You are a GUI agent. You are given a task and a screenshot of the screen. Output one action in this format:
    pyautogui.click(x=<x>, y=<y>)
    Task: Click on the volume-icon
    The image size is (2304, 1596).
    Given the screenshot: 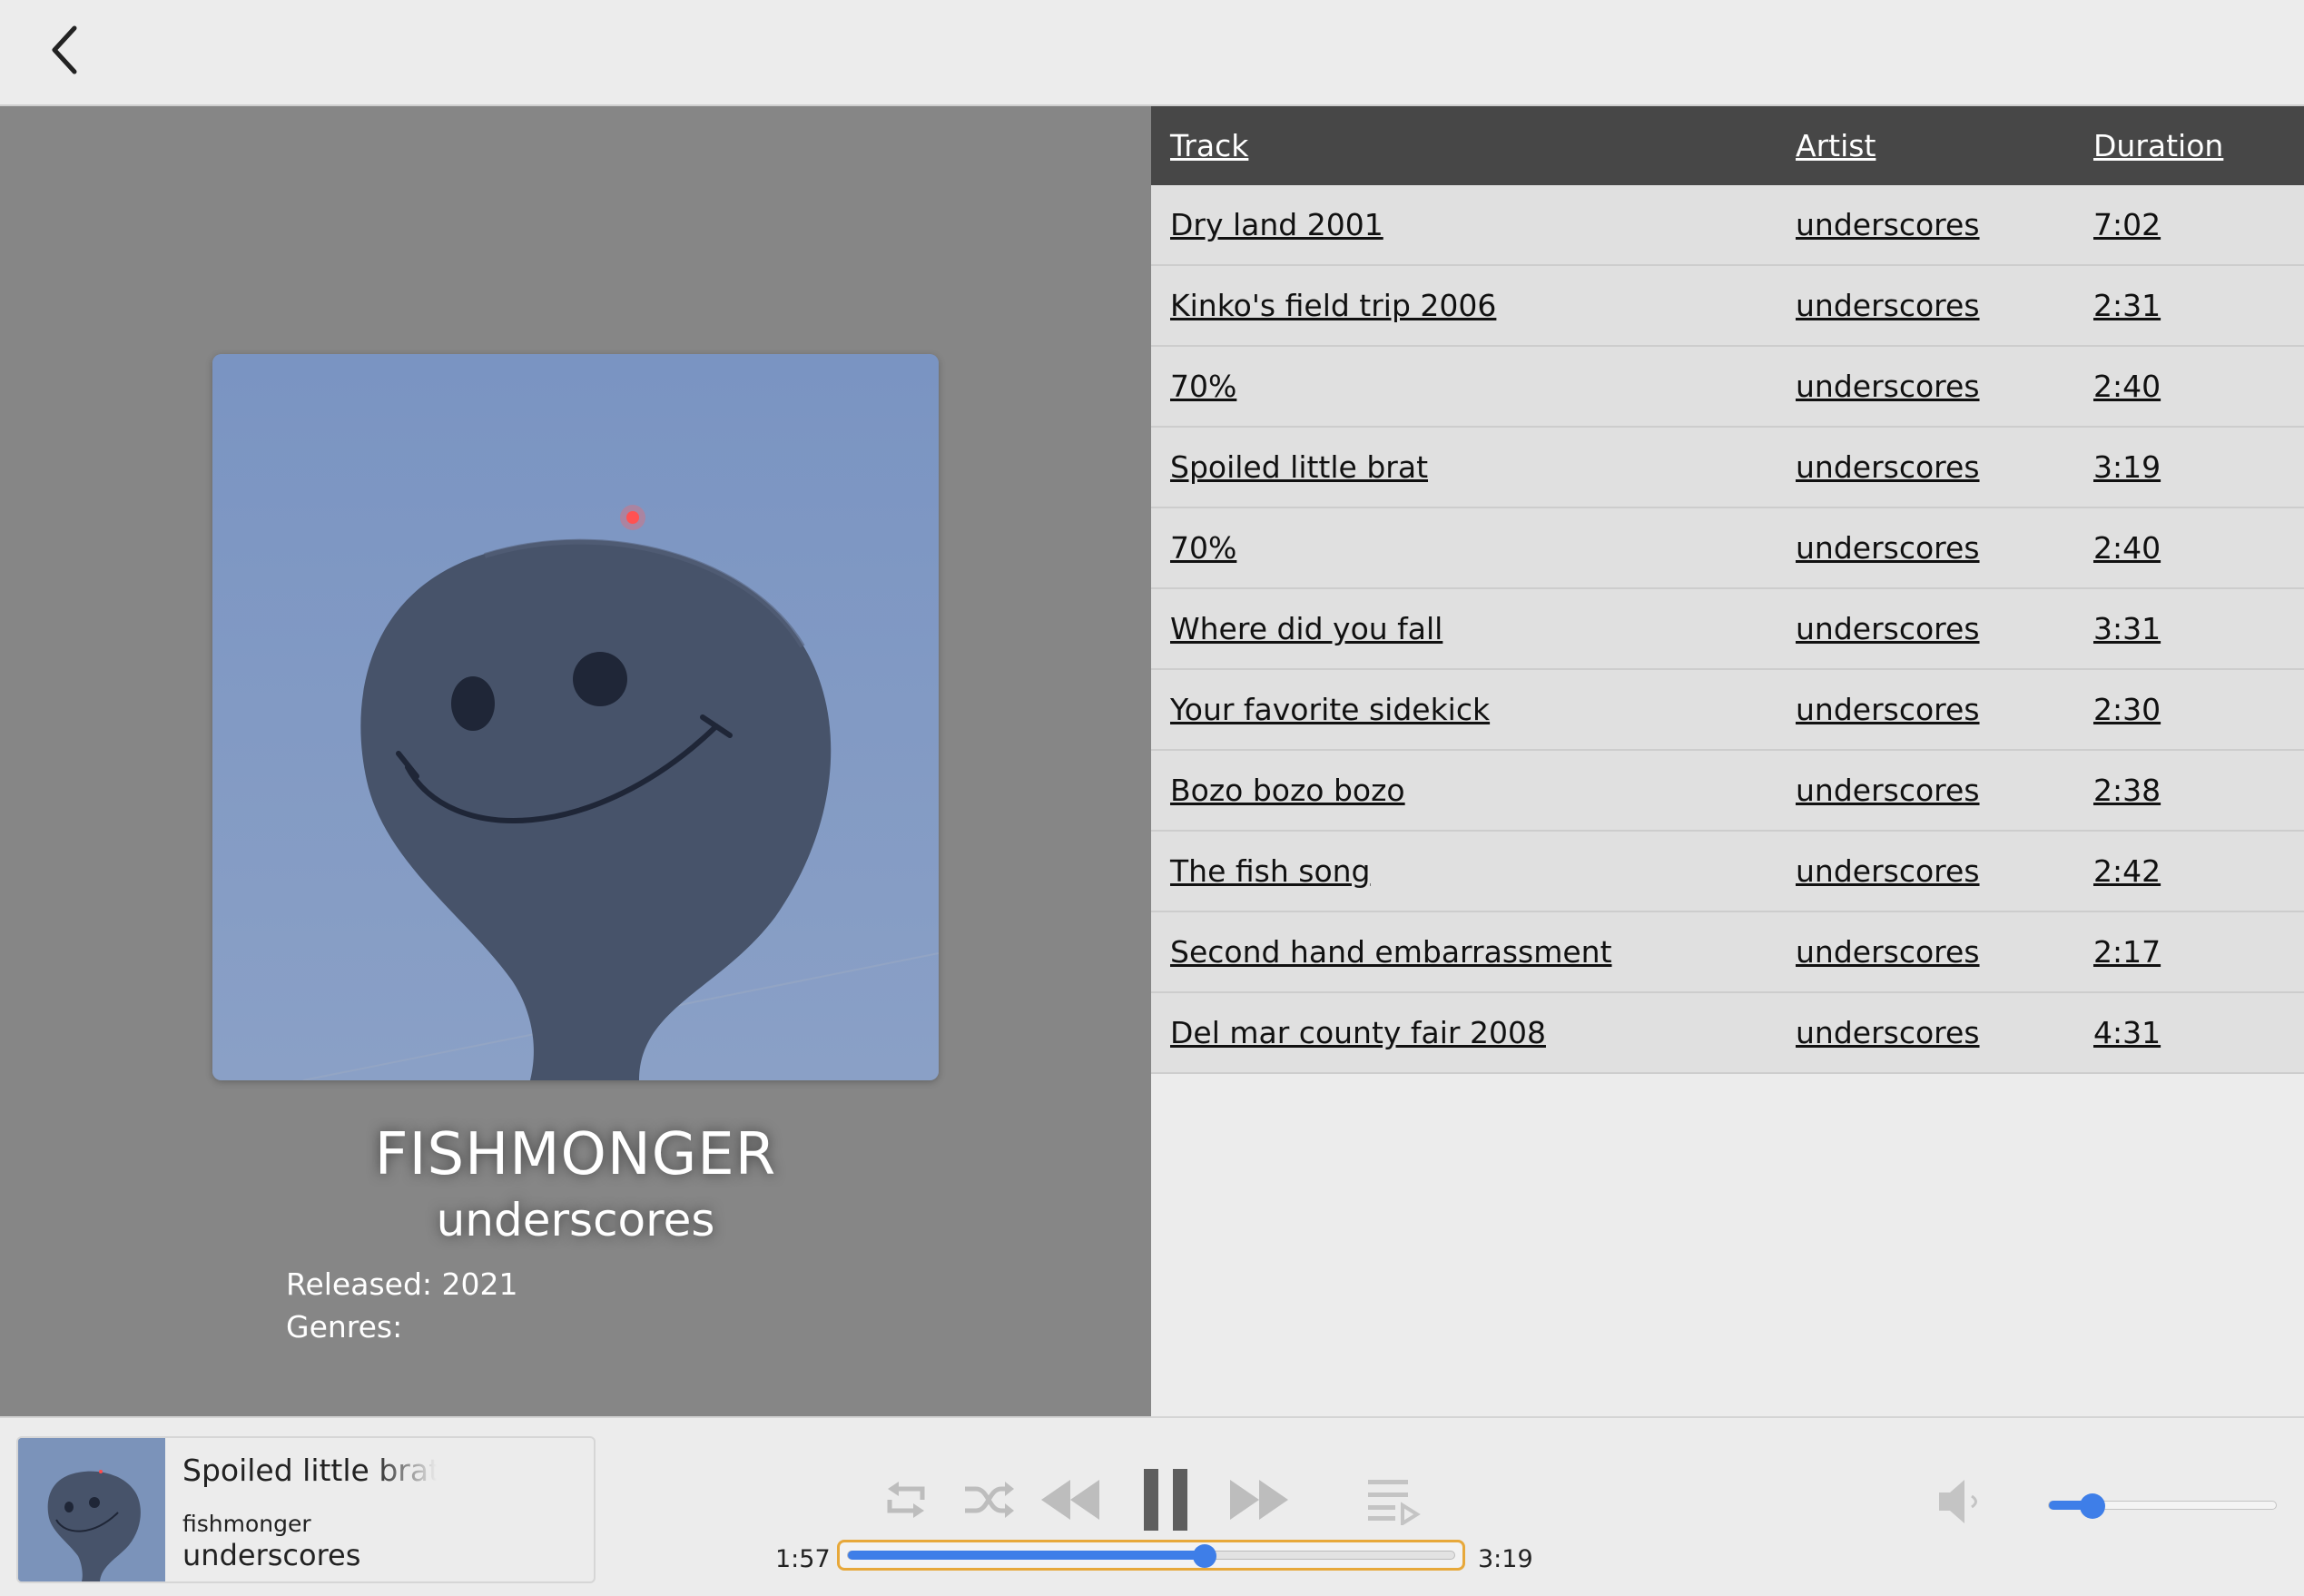 What is the action you would take?
    pyautogui.click(x=1958, y=1501)
    